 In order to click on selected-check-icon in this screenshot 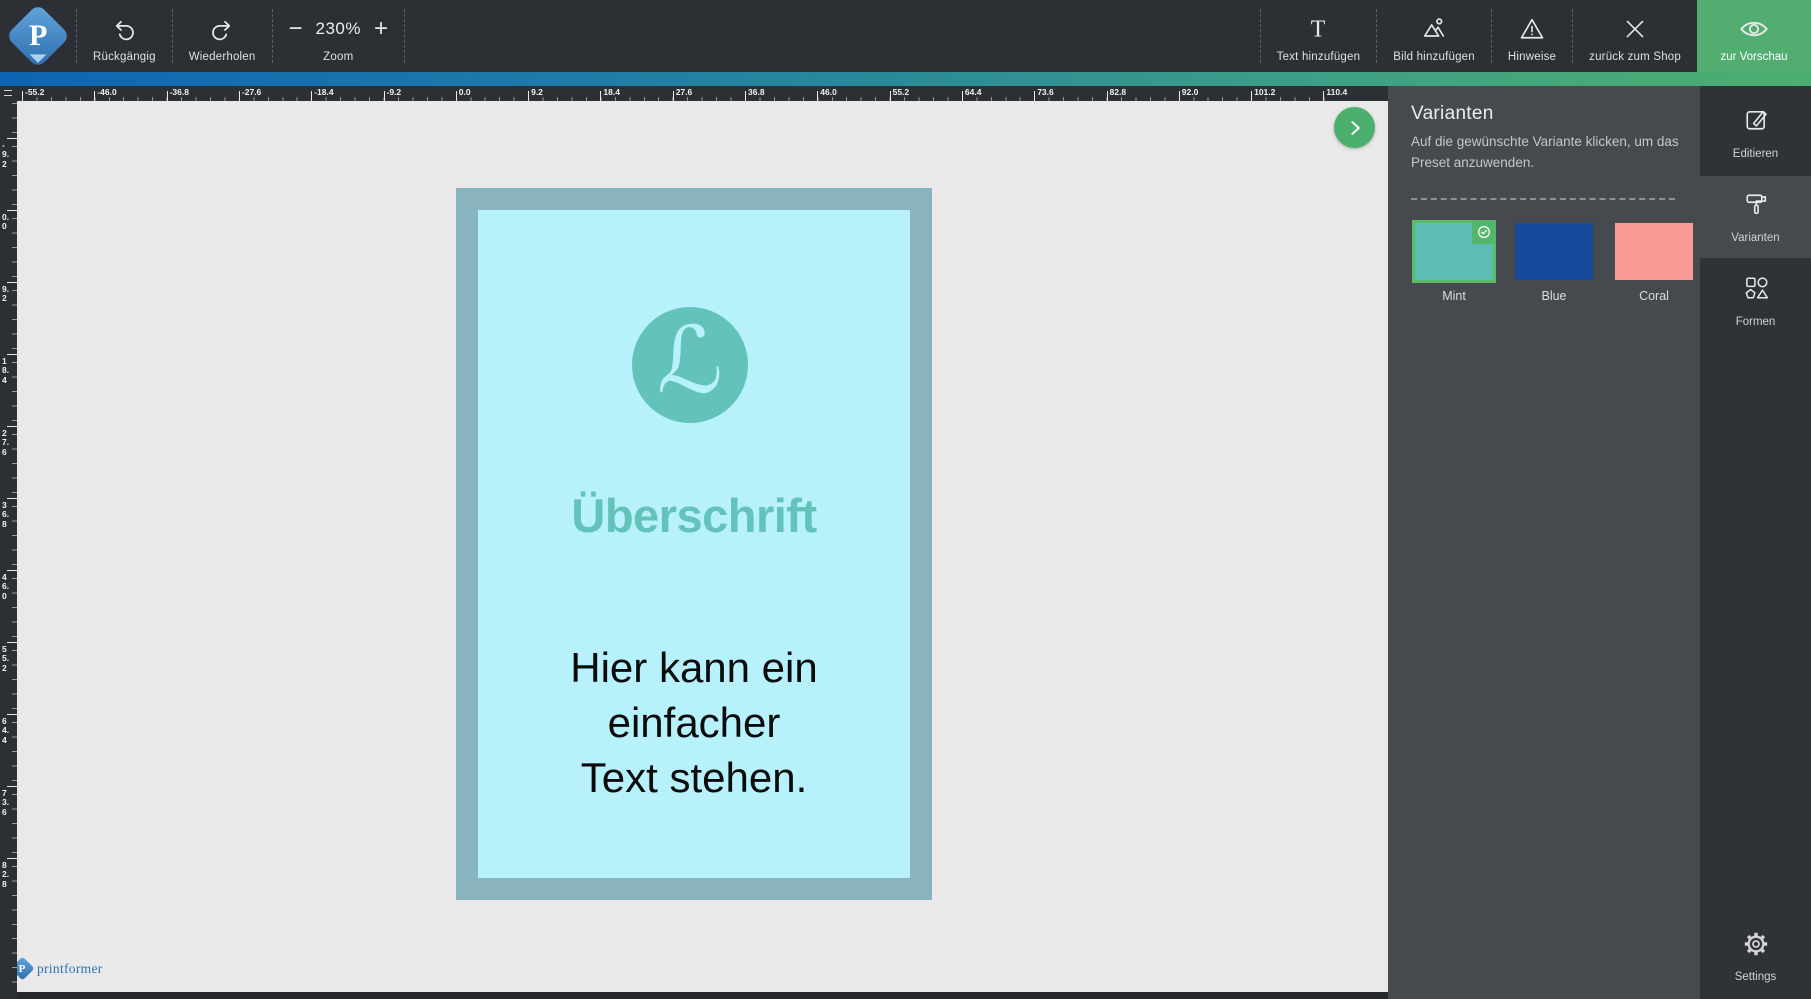, I will do `click(1484, 232)`.